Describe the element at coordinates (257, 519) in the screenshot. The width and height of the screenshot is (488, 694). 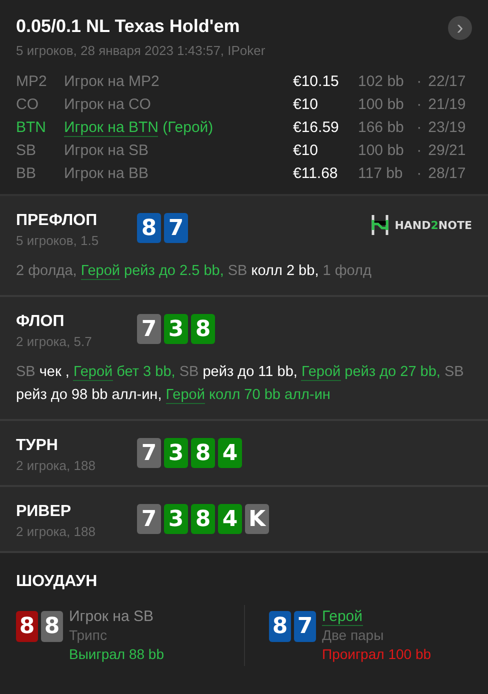
I see `playing-card: K` at that location.